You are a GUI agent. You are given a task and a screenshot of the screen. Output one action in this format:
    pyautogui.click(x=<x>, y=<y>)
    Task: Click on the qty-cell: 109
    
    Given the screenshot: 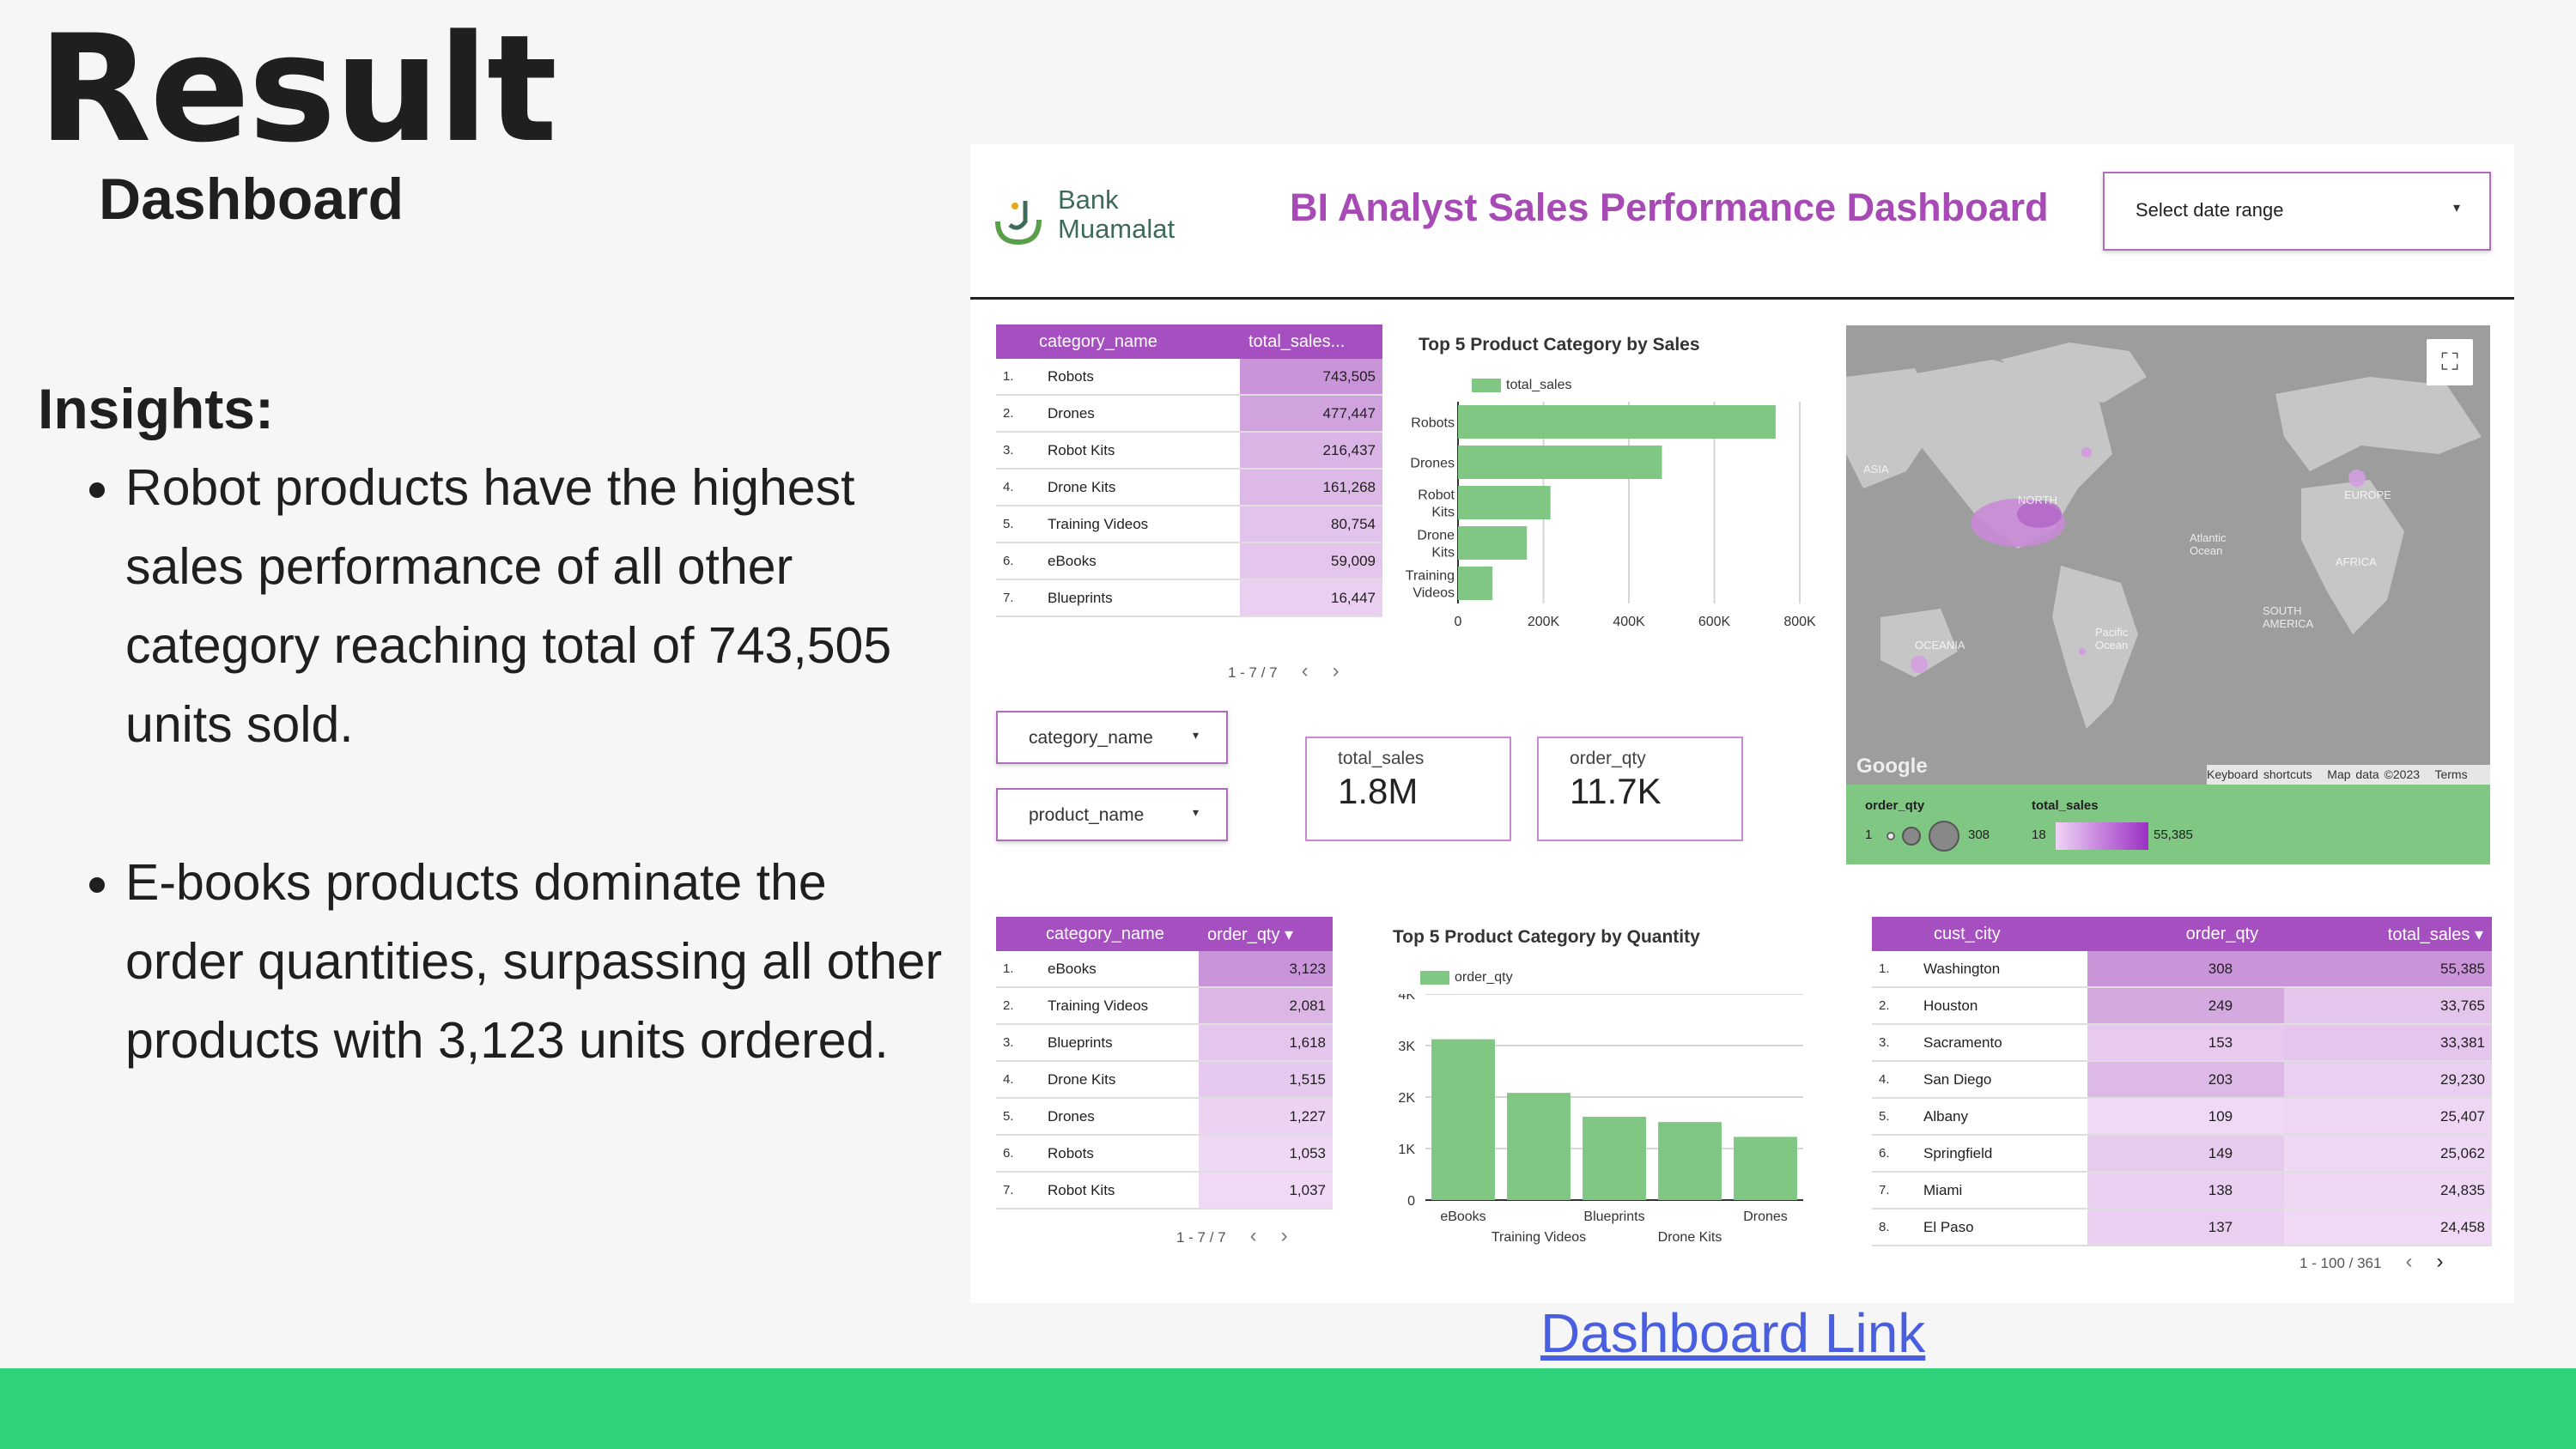 What is the action you would take?
    pyautogui.click(x=2186, y=1117)
    